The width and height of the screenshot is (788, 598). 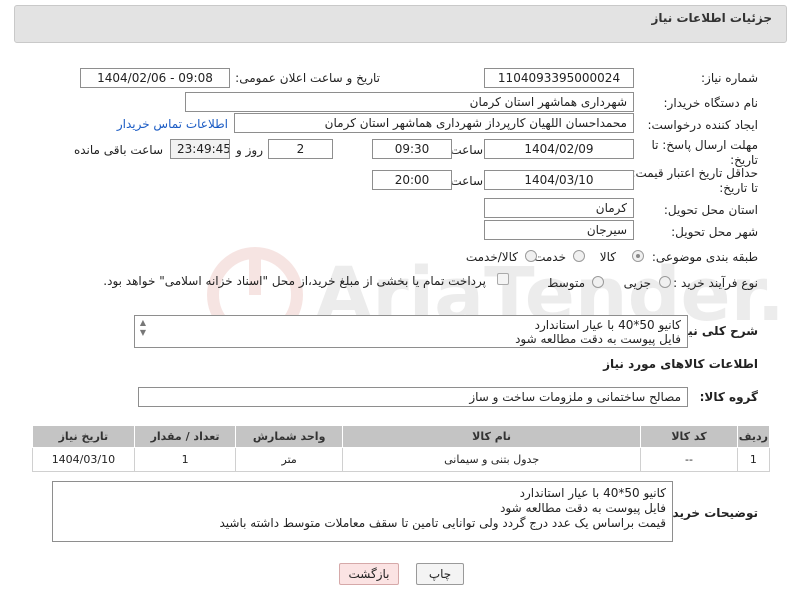 I want to click on process-minor-label: جزیی, so click(x=637, y=283).